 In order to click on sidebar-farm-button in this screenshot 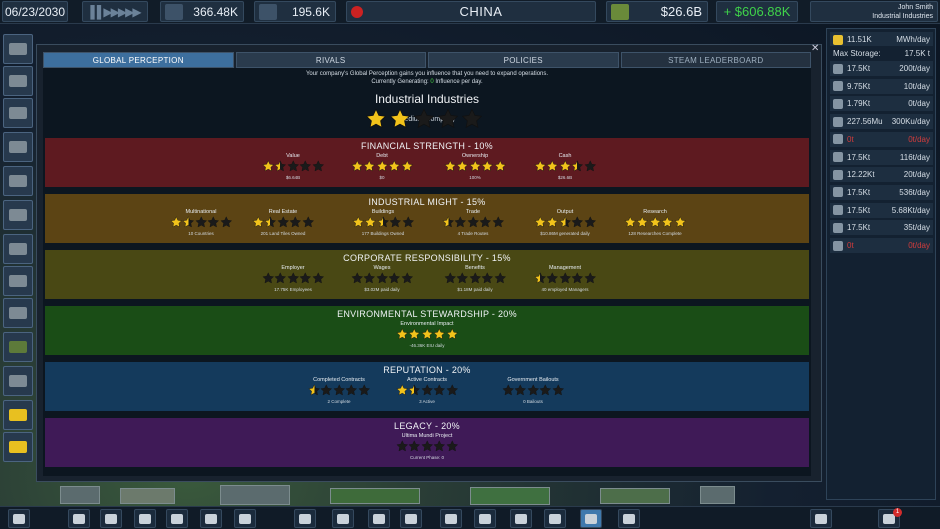, I will do `click(18, 347)`.